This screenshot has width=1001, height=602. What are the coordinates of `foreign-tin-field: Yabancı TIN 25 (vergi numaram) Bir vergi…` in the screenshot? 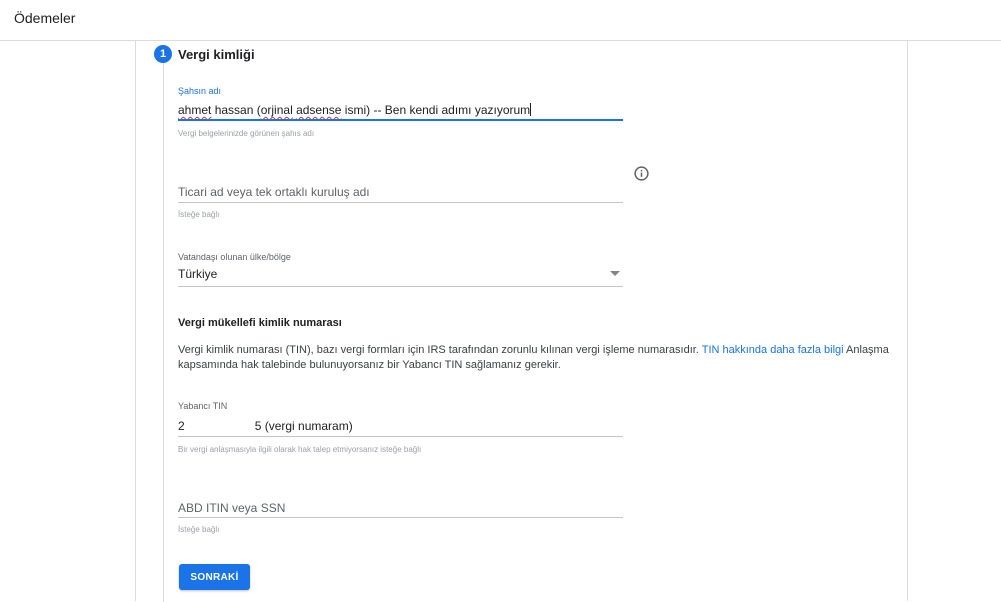 It's located at (400, 429).